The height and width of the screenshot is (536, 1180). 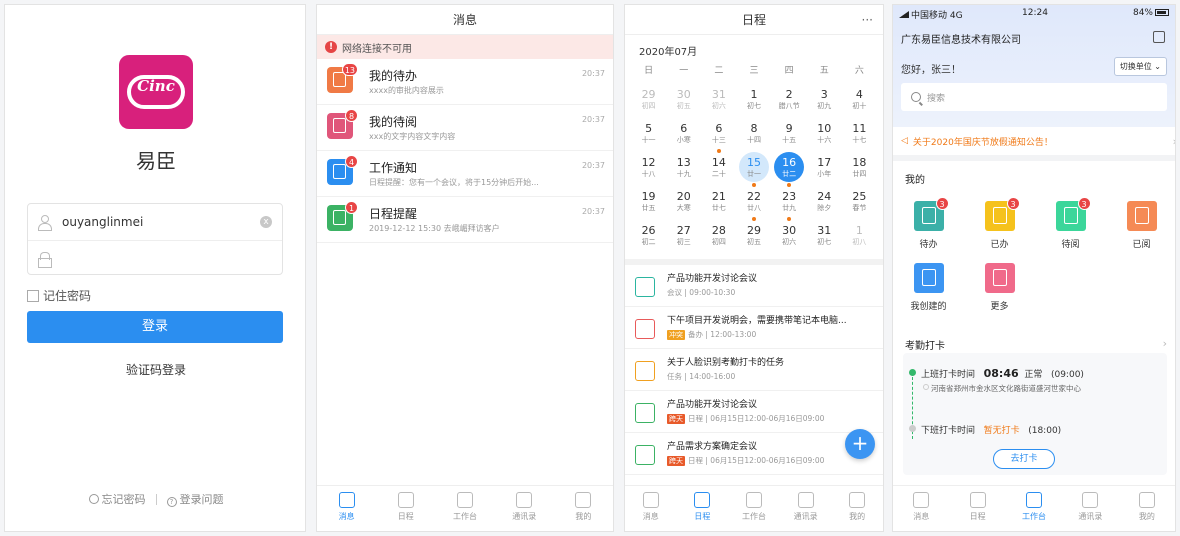 I want to click on event-item: 产品功能开发讨论会议 跨天 日程 | 06月15日12:00-06月16日09:00, so click(x=754, y=412).